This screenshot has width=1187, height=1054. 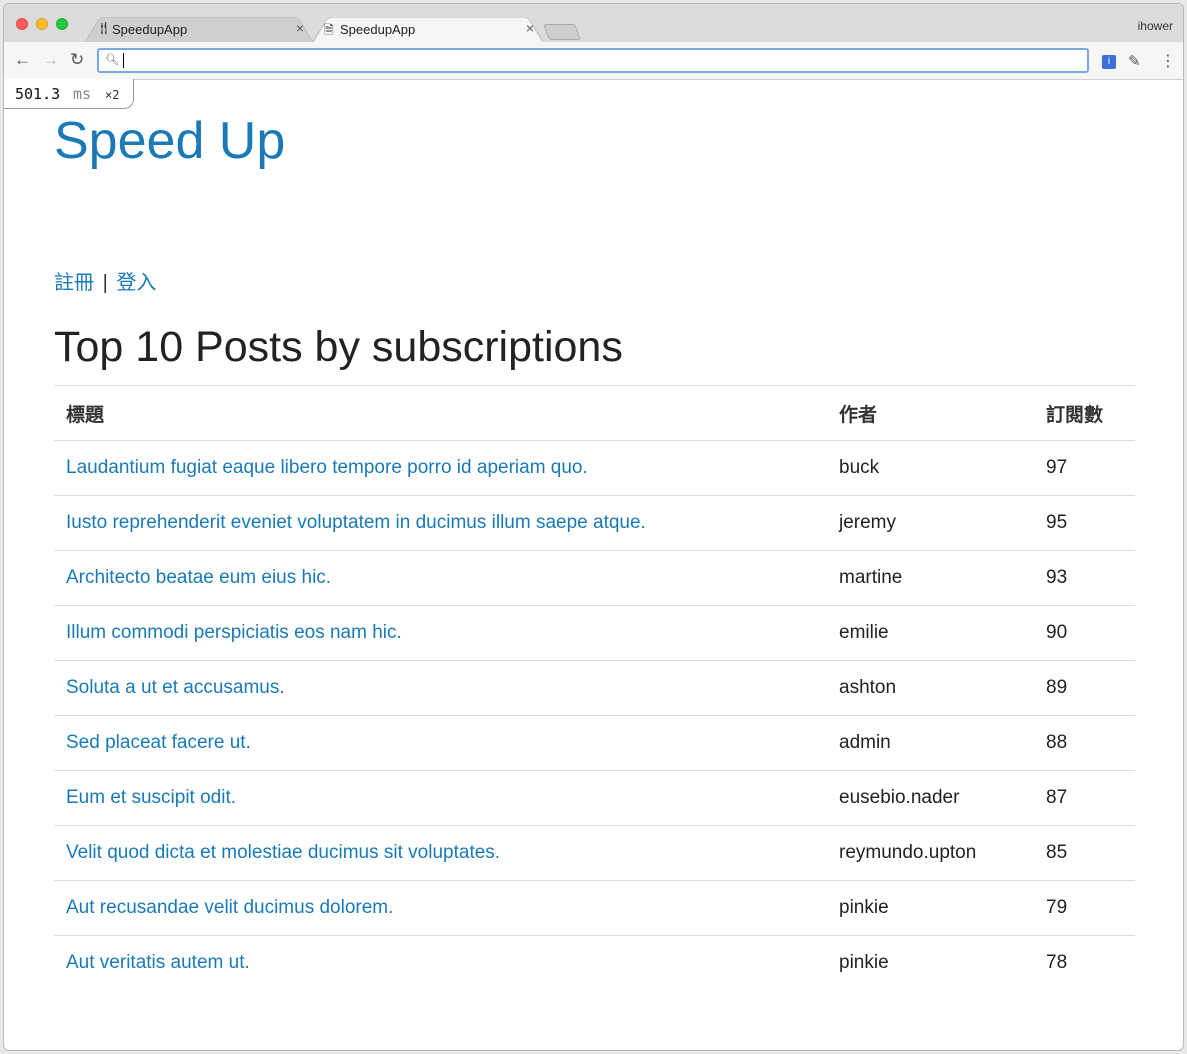 What do you see at coordinates (440, 578) in the screenshot?
I see `post-title-cell: Architecto beatae eum eius hic.` at bounding box center [440, 578].